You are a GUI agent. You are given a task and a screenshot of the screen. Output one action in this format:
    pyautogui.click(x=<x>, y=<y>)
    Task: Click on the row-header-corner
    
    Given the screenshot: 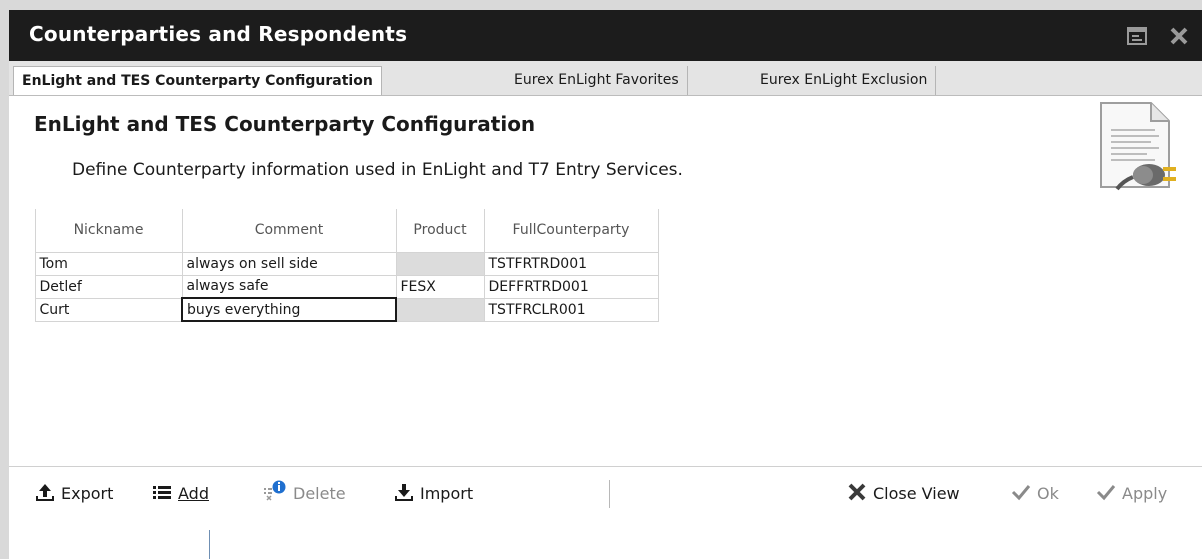 What is the action you would take?
    pyautogui.click(x=27, y=230)
    